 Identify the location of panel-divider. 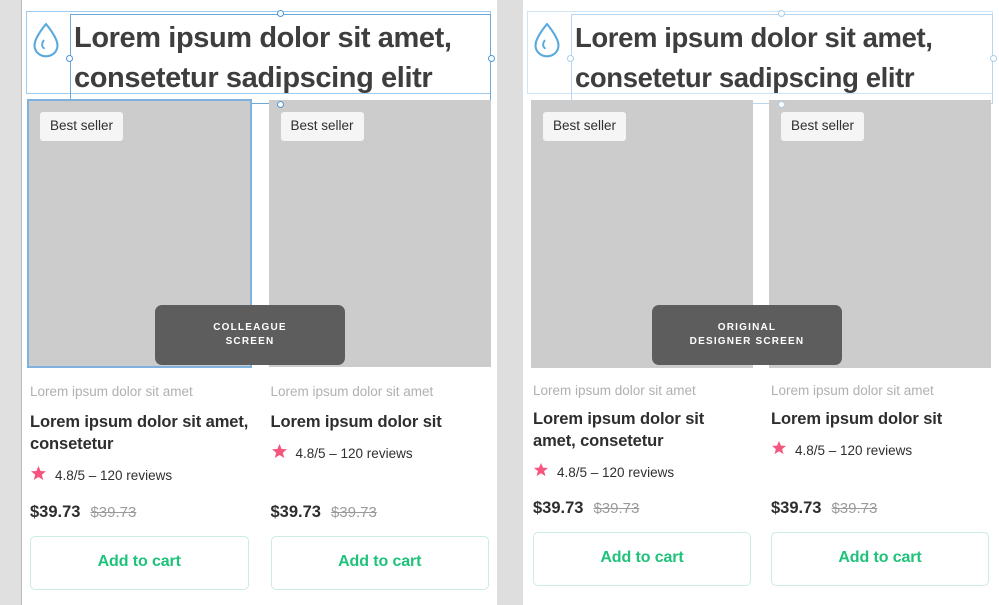
(510, 302).